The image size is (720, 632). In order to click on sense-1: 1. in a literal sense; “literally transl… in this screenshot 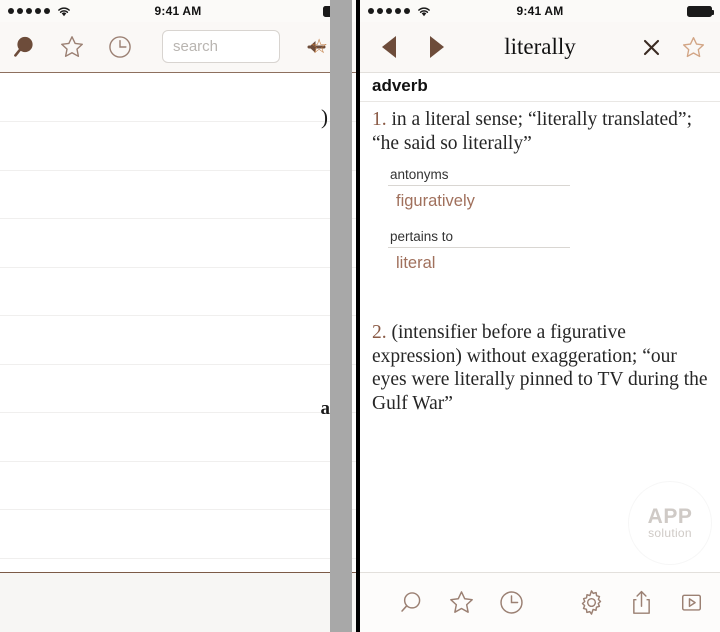, I will do `click(540, 190)`.